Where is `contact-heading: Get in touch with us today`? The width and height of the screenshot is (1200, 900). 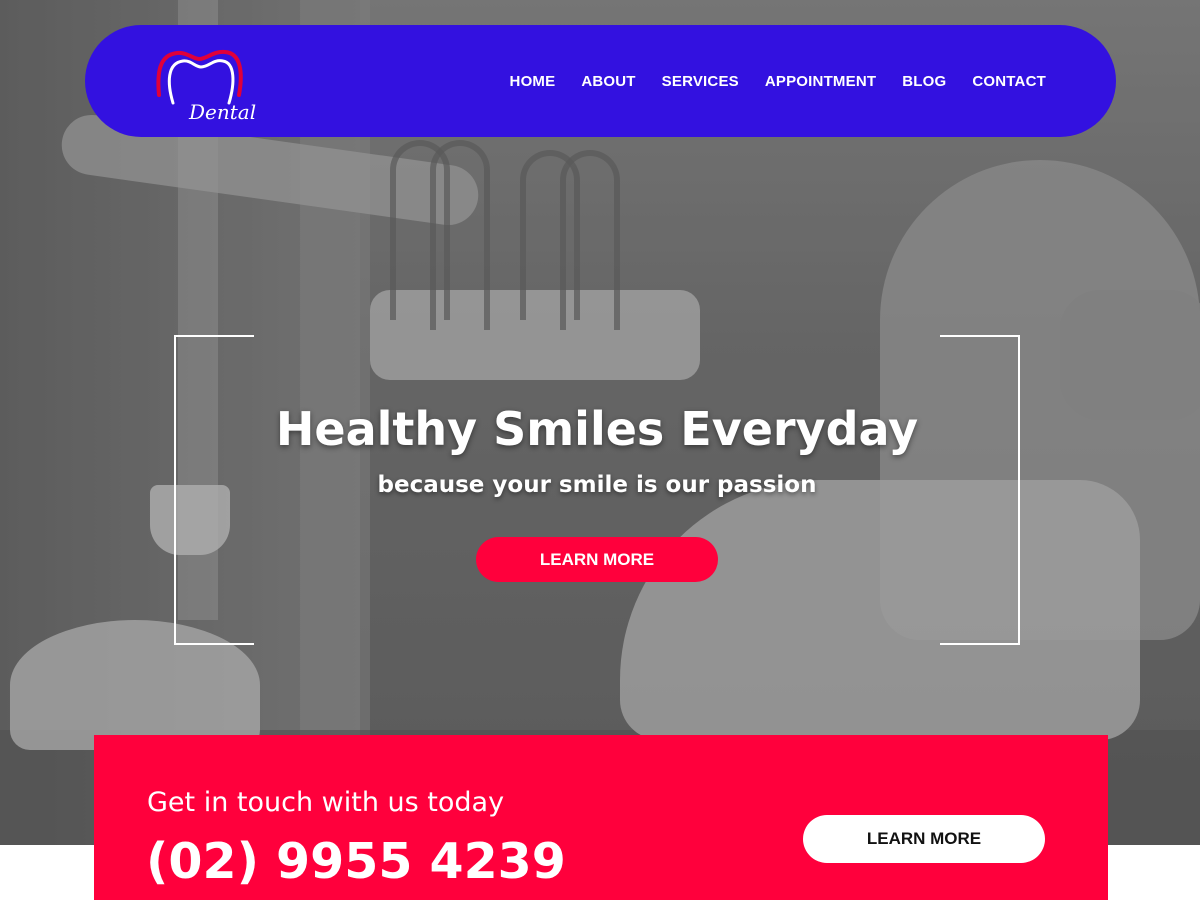 contact-heading: Get in touch with us today is located at coordinates (326, 802).